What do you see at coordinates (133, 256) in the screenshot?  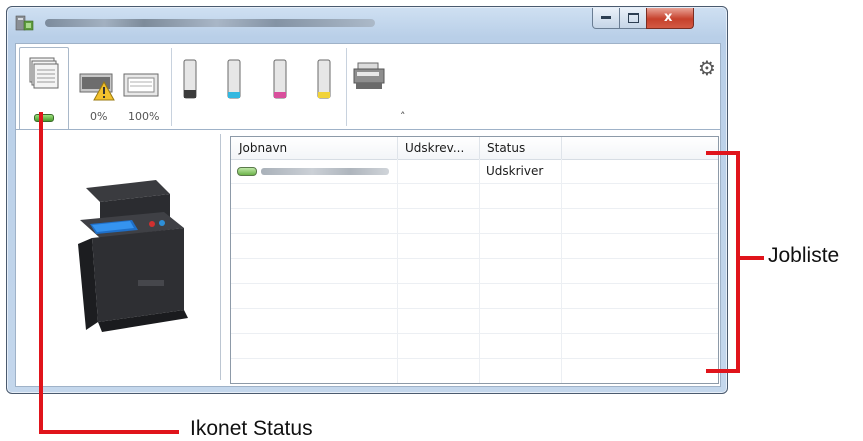 I see `printer-image` at bounding box center [133, 256].